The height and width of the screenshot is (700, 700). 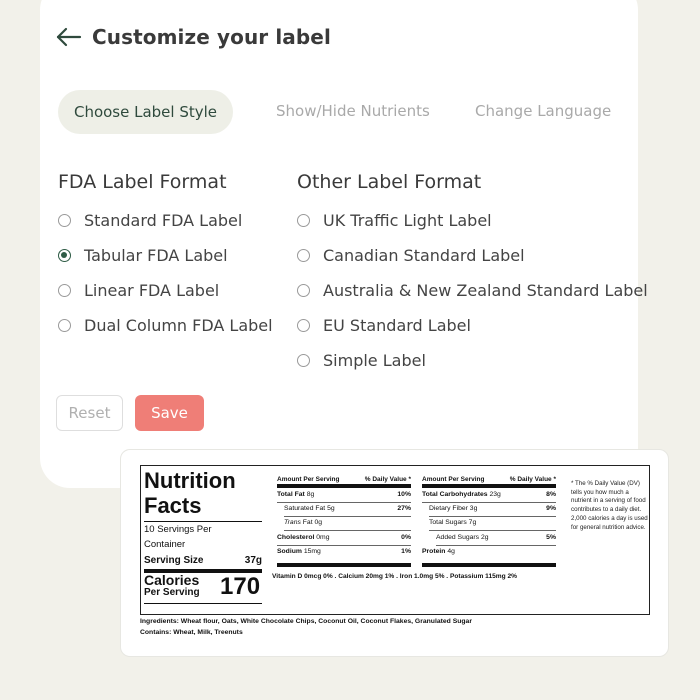 I want to click on nutrient-name: Added Sugars 2g, so click(x=462, y=537).